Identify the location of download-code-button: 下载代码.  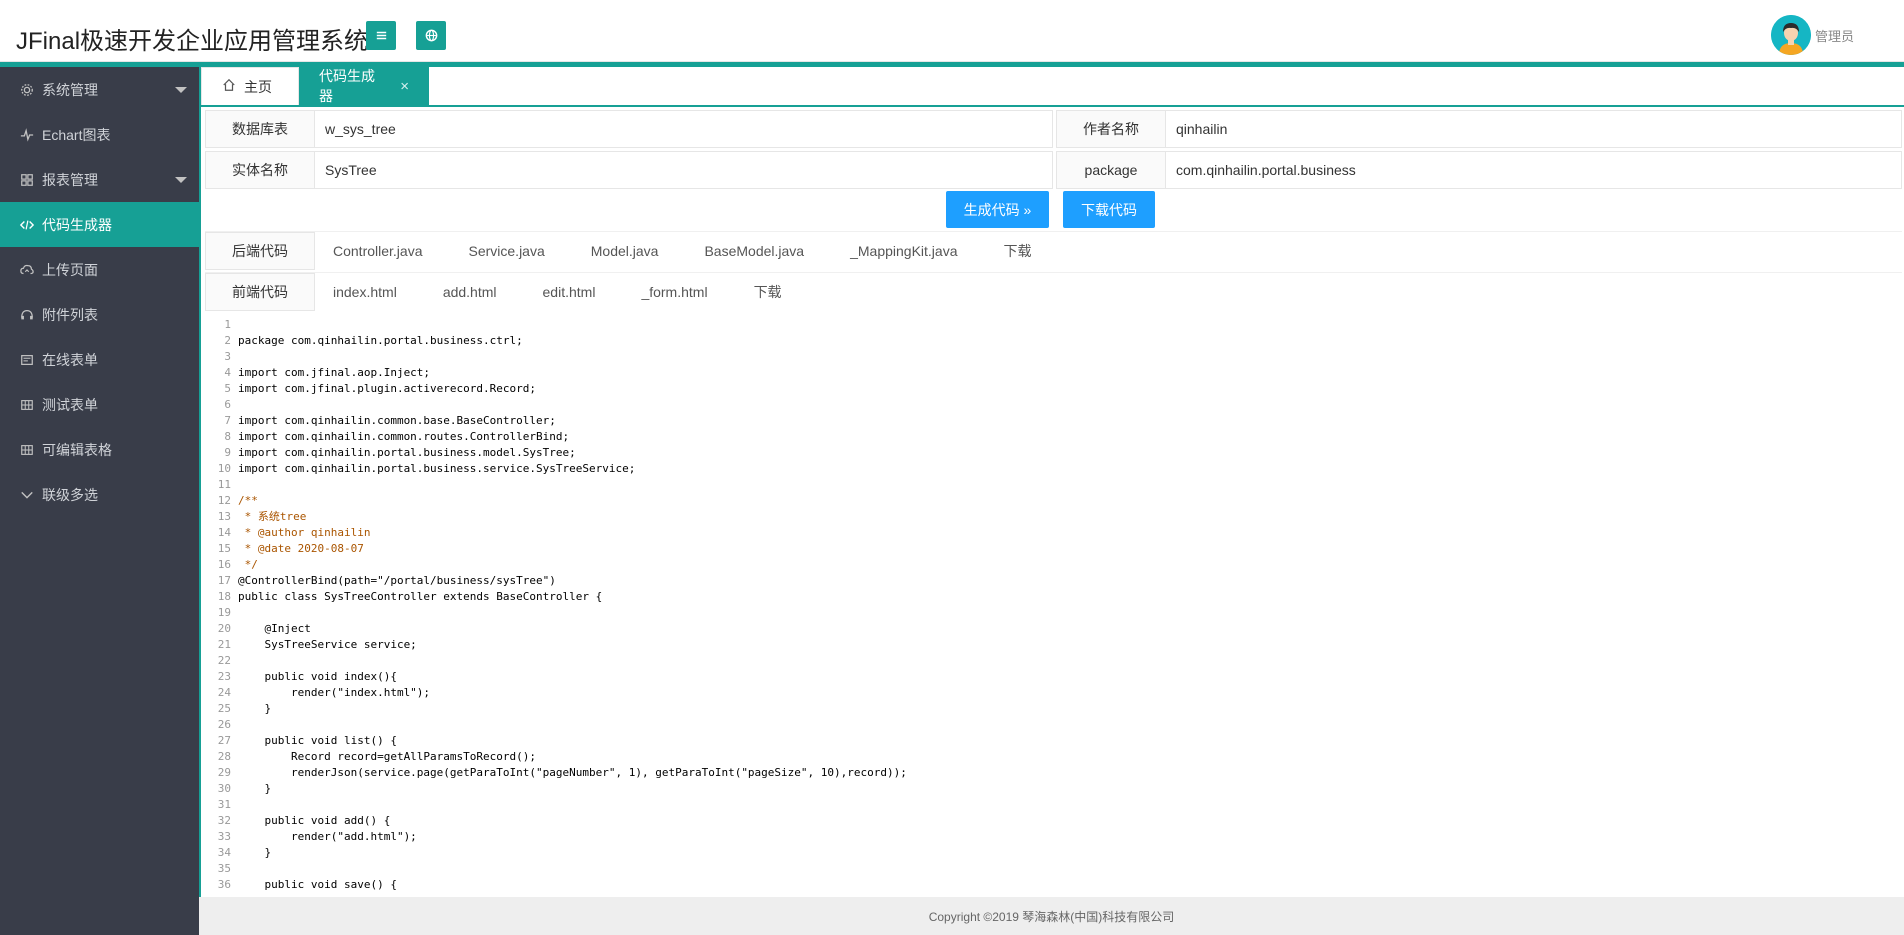
(1109, 209).